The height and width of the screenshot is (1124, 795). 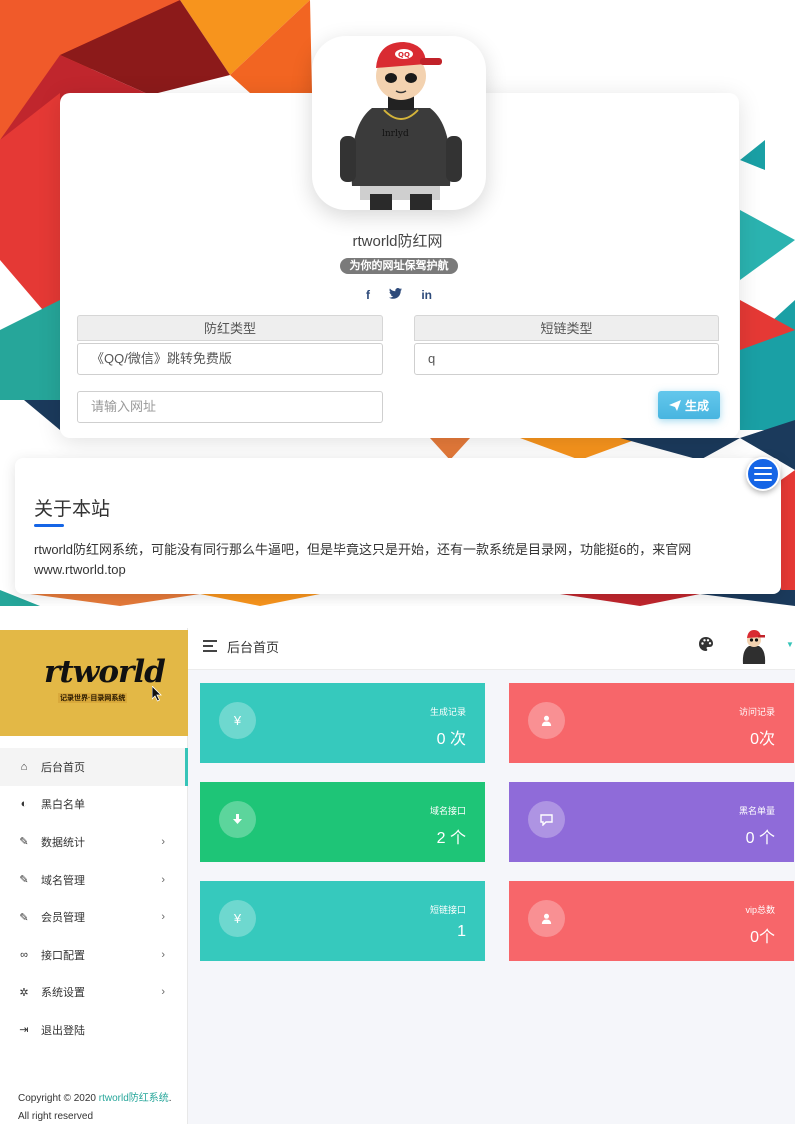 I want to click on cursor-icon, so click(x=157, y=694).